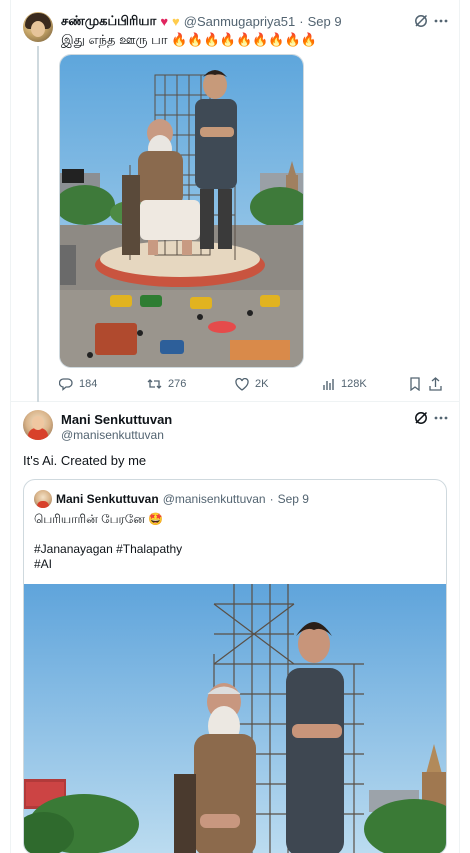 This screenshot has width=470, height=853. Describe the element at coordinates (112, 435) in the screenshot. I see `author-handle: @manisenkuttuvan` at that location.